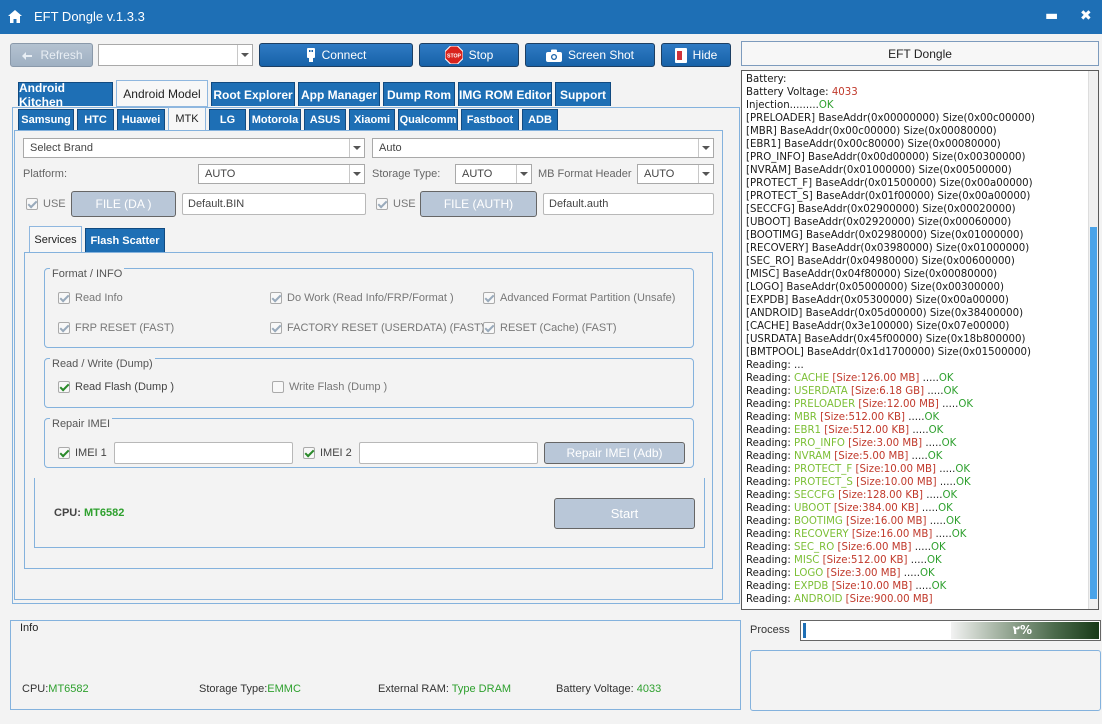 Image resolution: width=1102 pixels, height=724 pixels. Describe the element at coordinates (125, 240) in the screenshot. I see `tab-flash-scatter: Flash Scatter` at that location.